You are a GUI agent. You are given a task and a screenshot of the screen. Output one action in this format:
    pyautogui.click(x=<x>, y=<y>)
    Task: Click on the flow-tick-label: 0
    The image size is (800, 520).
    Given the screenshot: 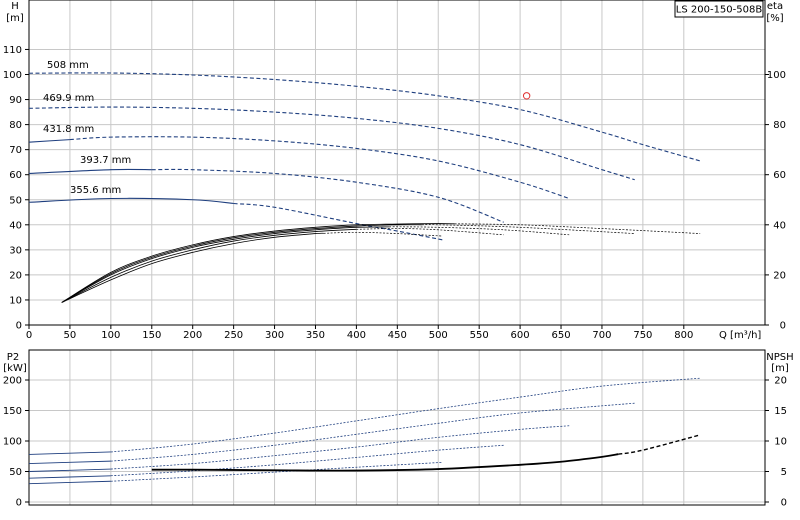 What is the action you would take?
    pyautogui.click(x=29, y=335)
    